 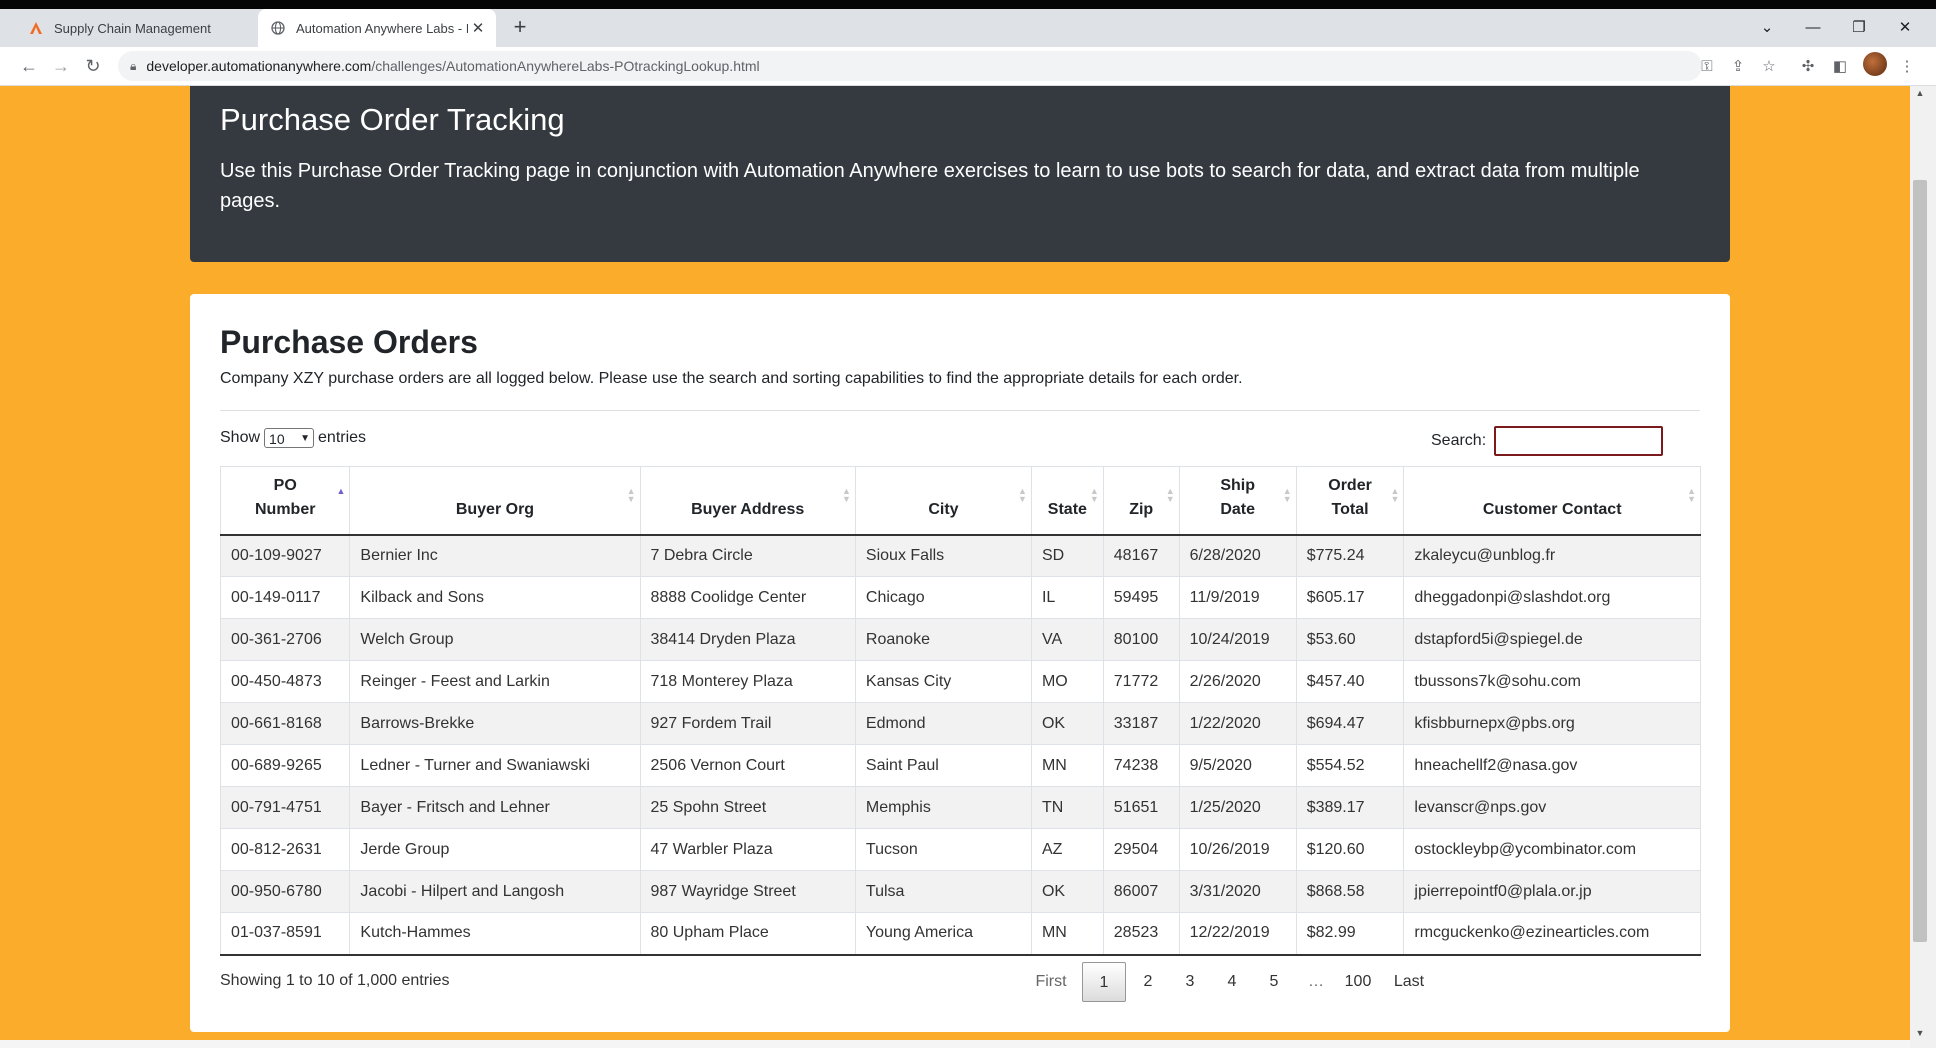 I want to click on table-cell: 987 Wayridge Street, so click(x=747, y=891).